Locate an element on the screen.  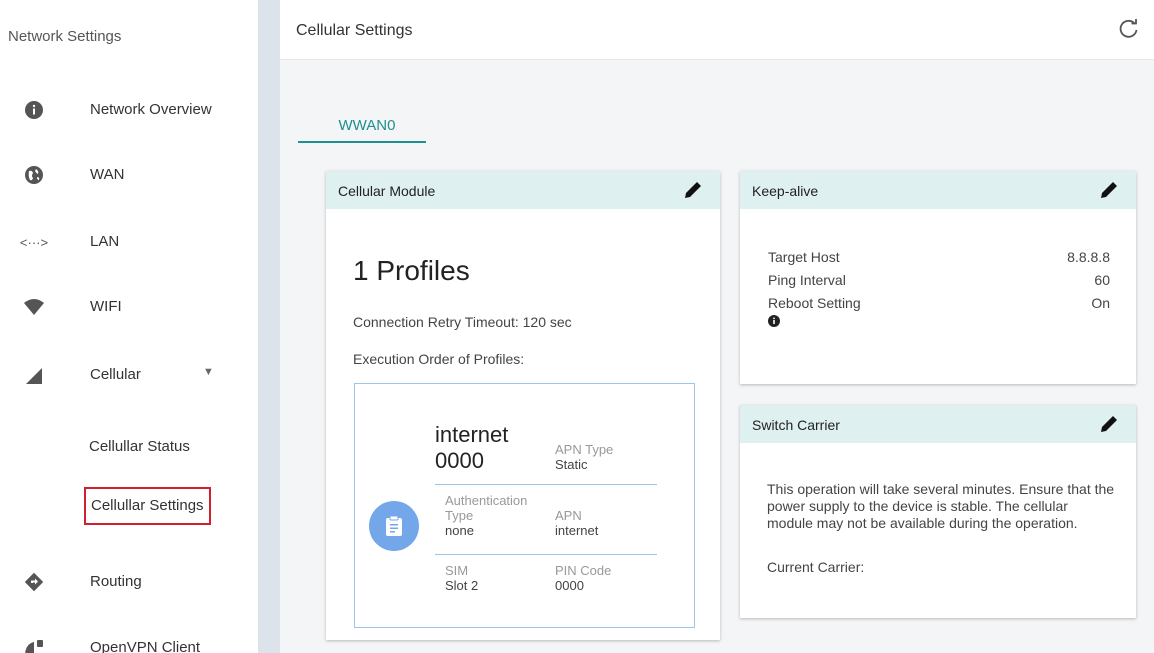
auth-type-value: none is located at coordinates (459, 530).